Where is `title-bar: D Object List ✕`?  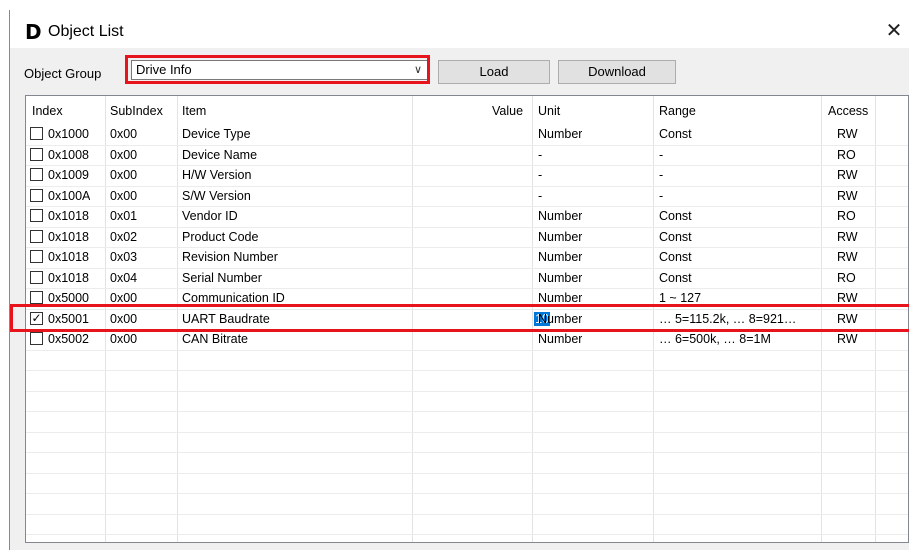 title-bar: D Object List ✕ is located at coordinates (459, 29).